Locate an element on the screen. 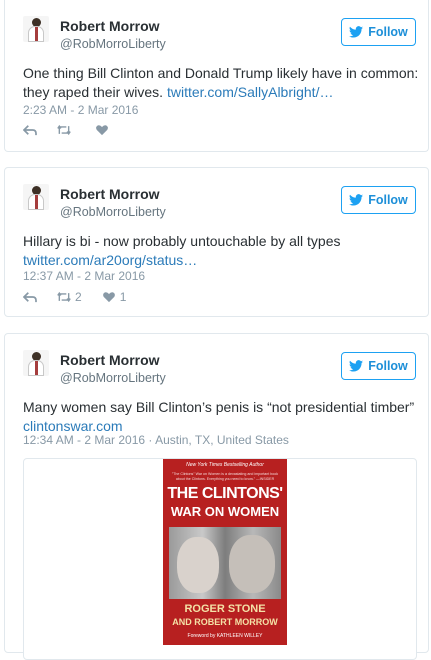 This screenshot has height=660, width=431. like-button: 1 is located at coordinates (114, 297).